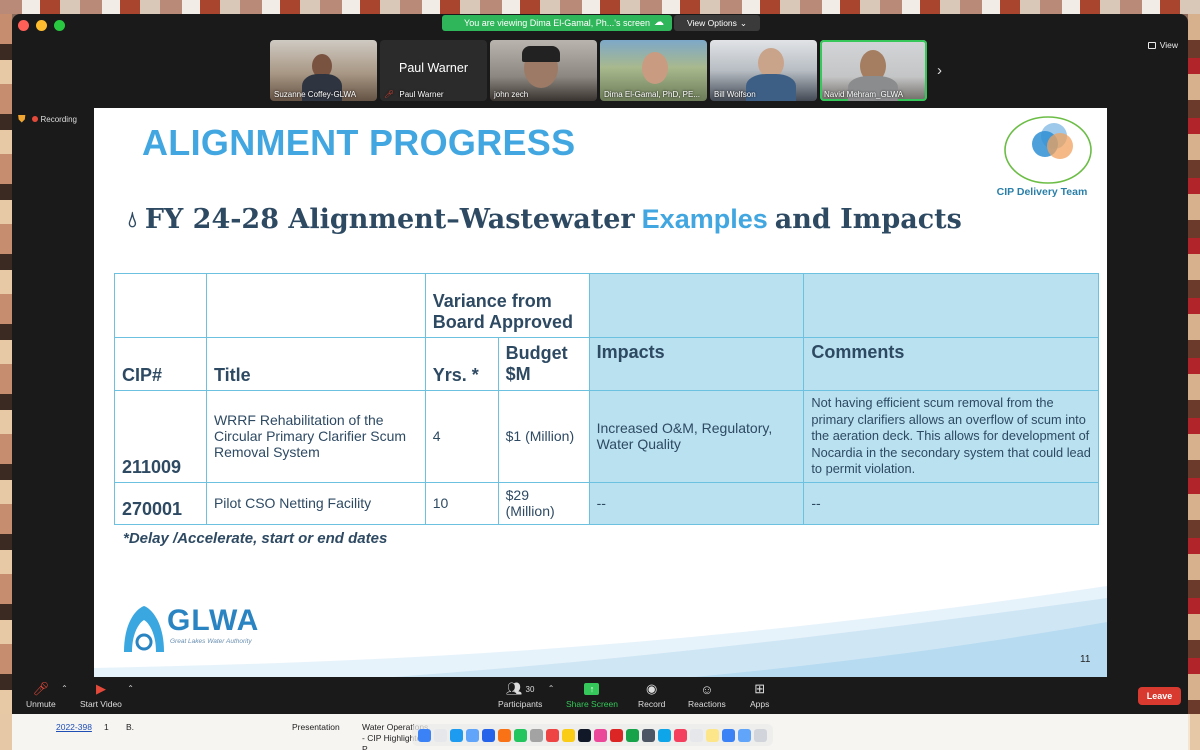  I want to click on participants-button: 👥︎ 30 Participants ⌃, so click(526, 695).